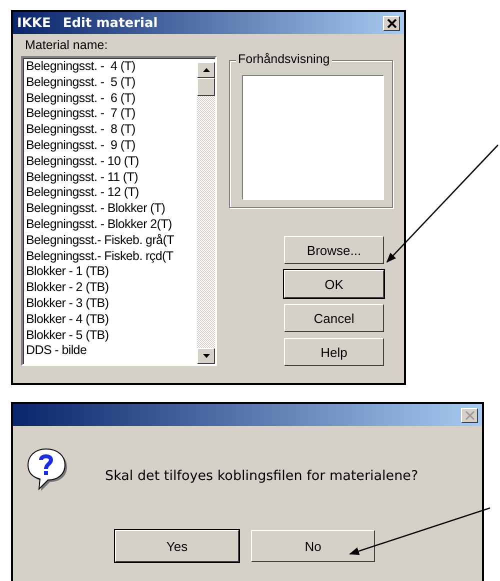 Image resolution: width=500 pixels, height=581 pixels. I want to click on list-item: Belegningsst. - 12 (T), so click(111, 193).